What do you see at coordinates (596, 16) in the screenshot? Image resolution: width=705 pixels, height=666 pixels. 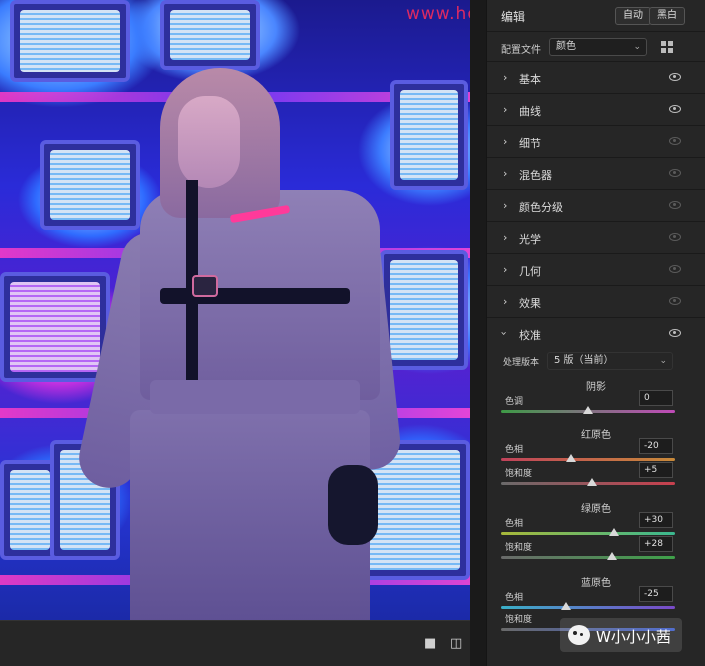 I see `panel-header: 编辑 自动 黑白` at bounding box center [596, 16].